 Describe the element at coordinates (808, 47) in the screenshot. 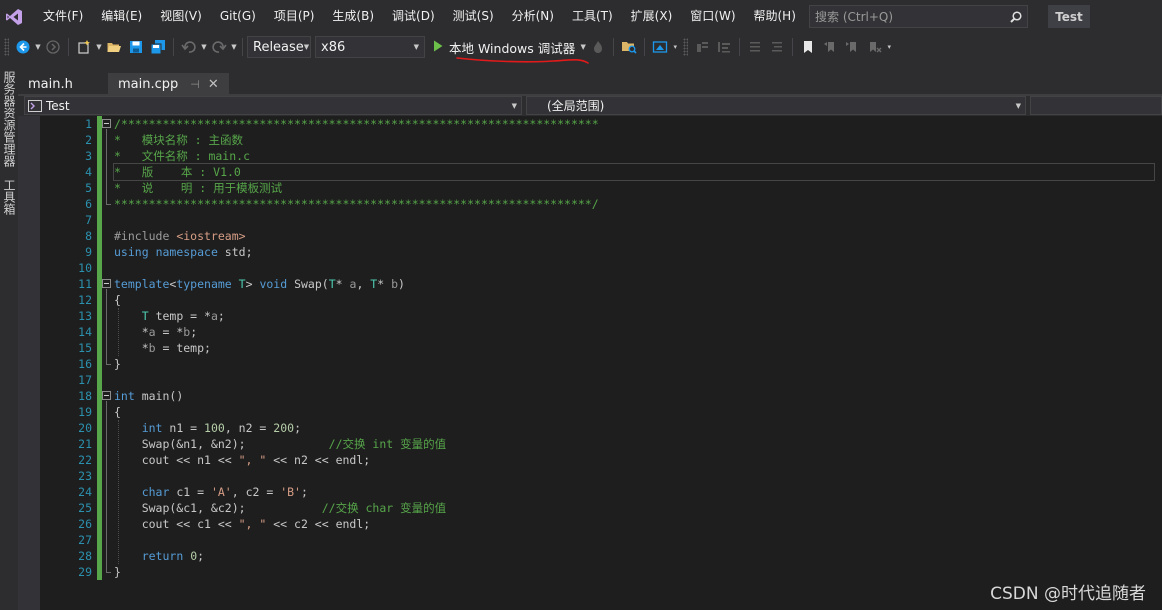

I see `bookmark-icon` at that location.